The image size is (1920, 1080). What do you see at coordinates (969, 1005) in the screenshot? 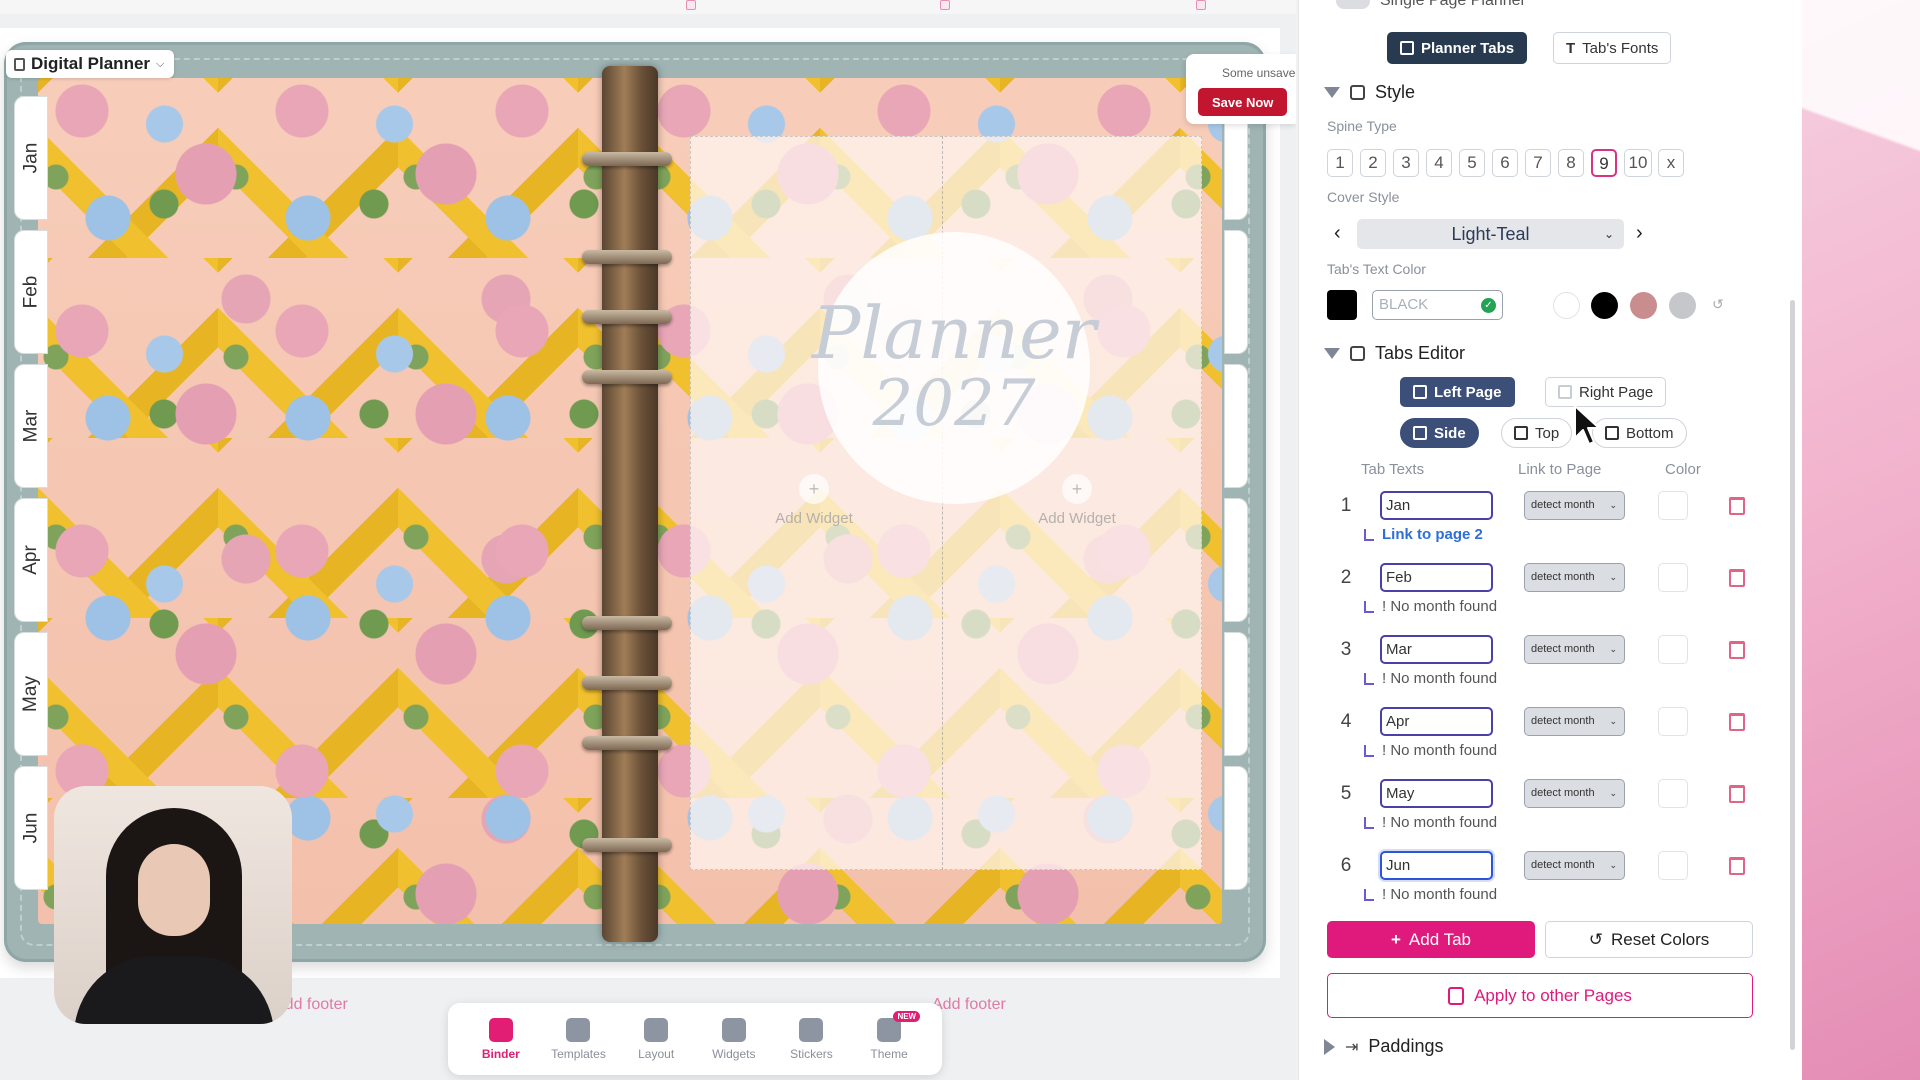
I see `add-footer-right: Add footer` at bounding box center [969, 1005].